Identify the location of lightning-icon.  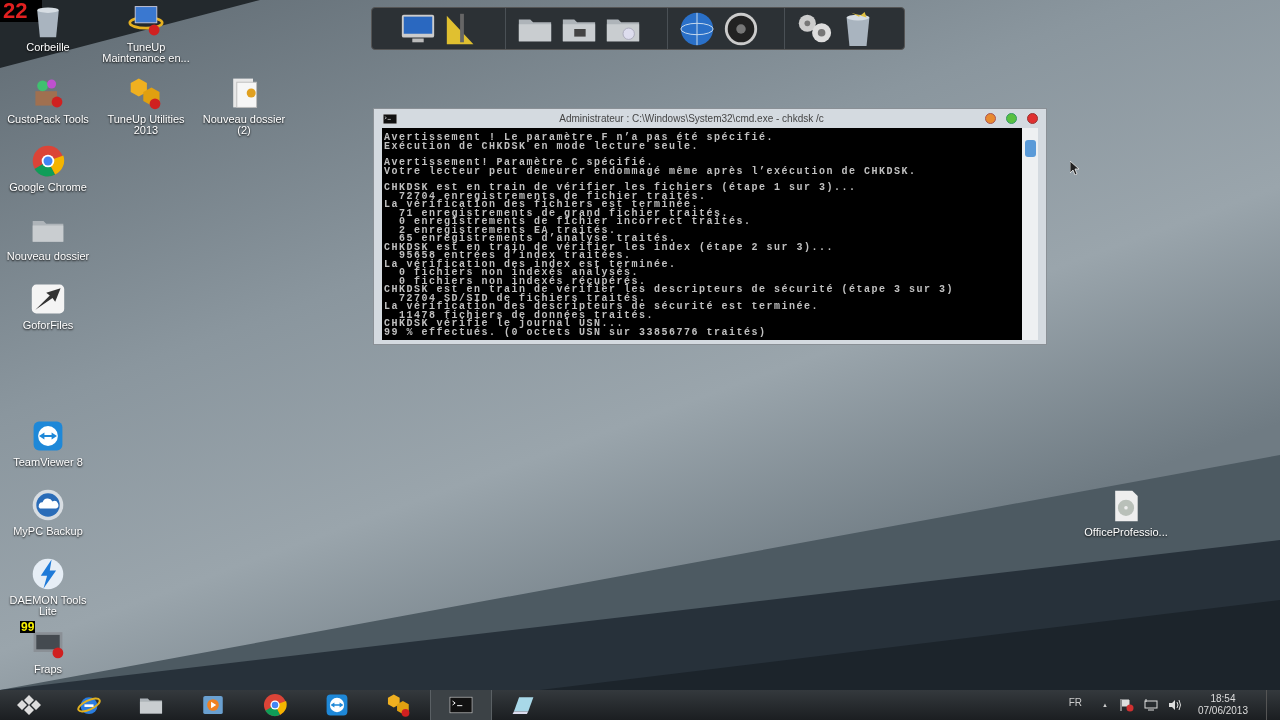
(48, 574).